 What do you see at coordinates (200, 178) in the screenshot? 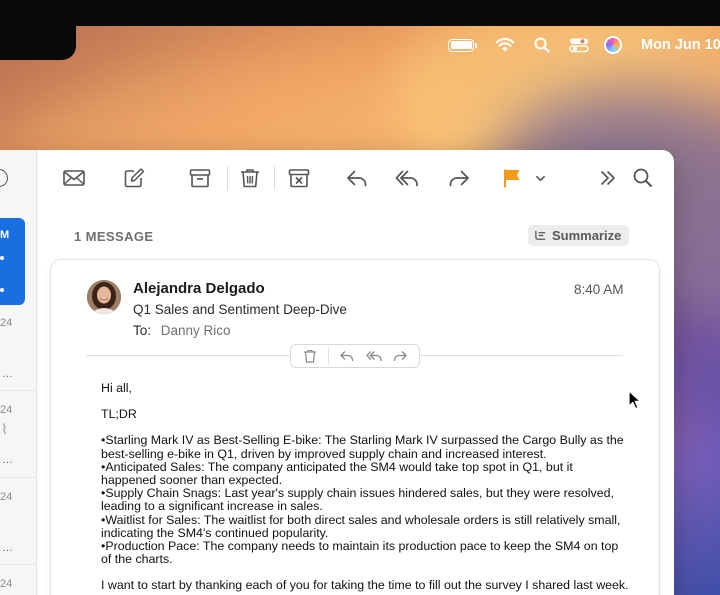
I see `archive-icon` at bounding box center [200, 178].